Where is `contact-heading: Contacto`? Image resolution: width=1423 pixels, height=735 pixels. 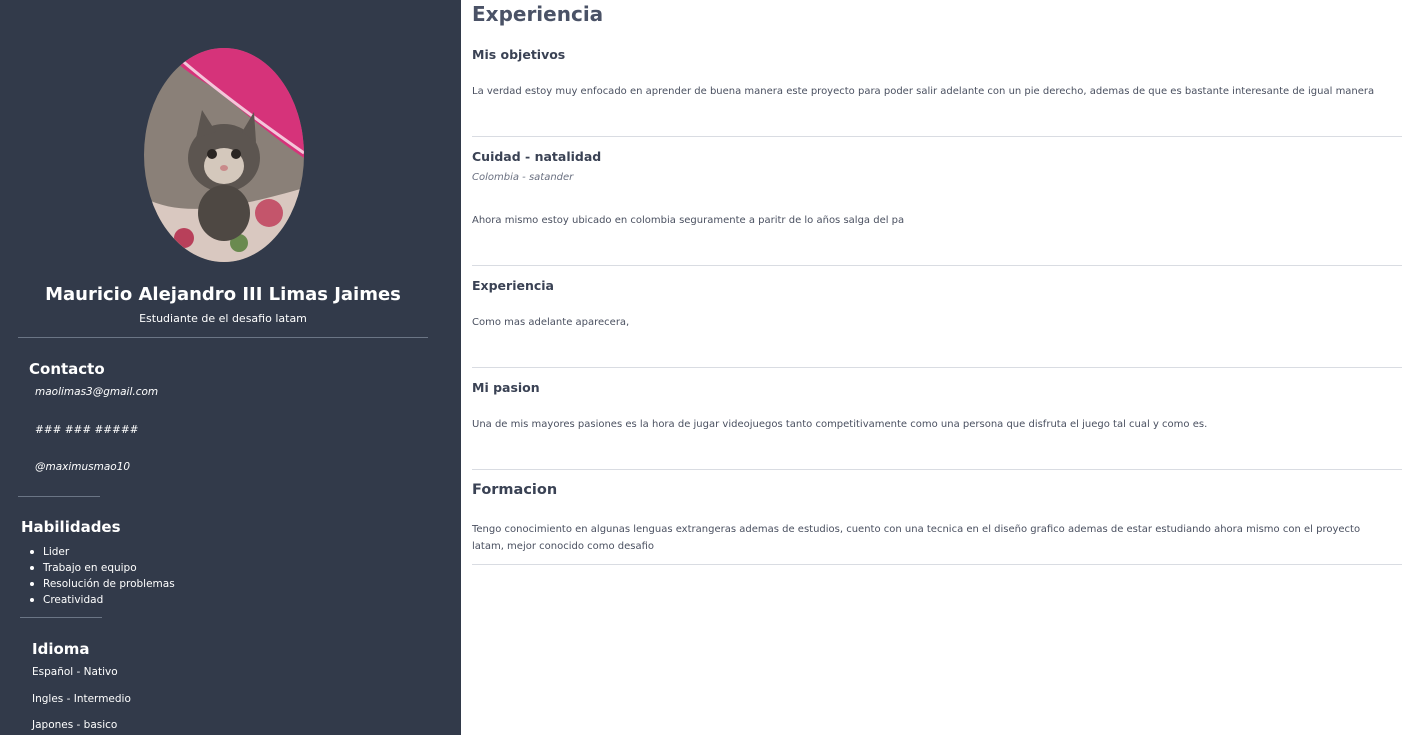
contact-heading: Contacto is located at coordinates (67, 369).